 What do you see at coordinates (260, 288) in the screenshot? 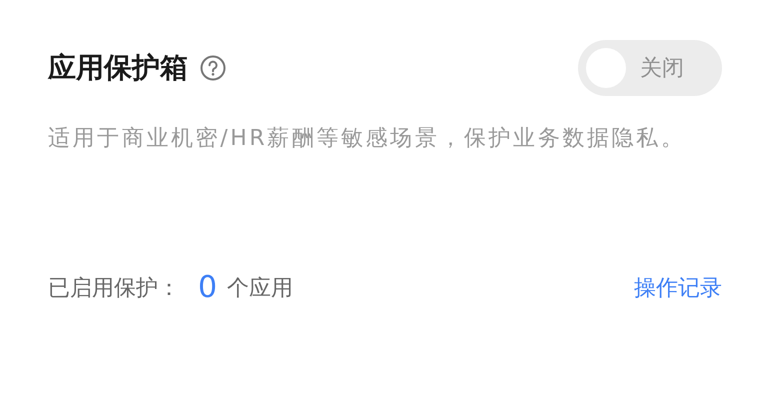
I see `count-unit: 个应用` at bounding box center [260, 288].